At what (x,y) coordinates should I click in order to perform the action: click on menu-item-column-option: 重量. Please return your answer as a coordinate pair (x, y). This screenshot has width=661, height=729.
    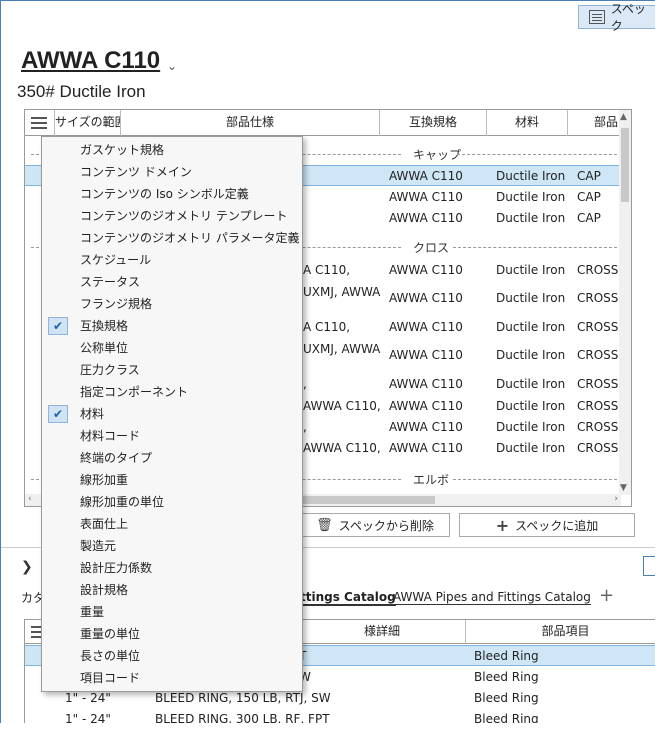
    Looking at the image, I should click on (172, 612).